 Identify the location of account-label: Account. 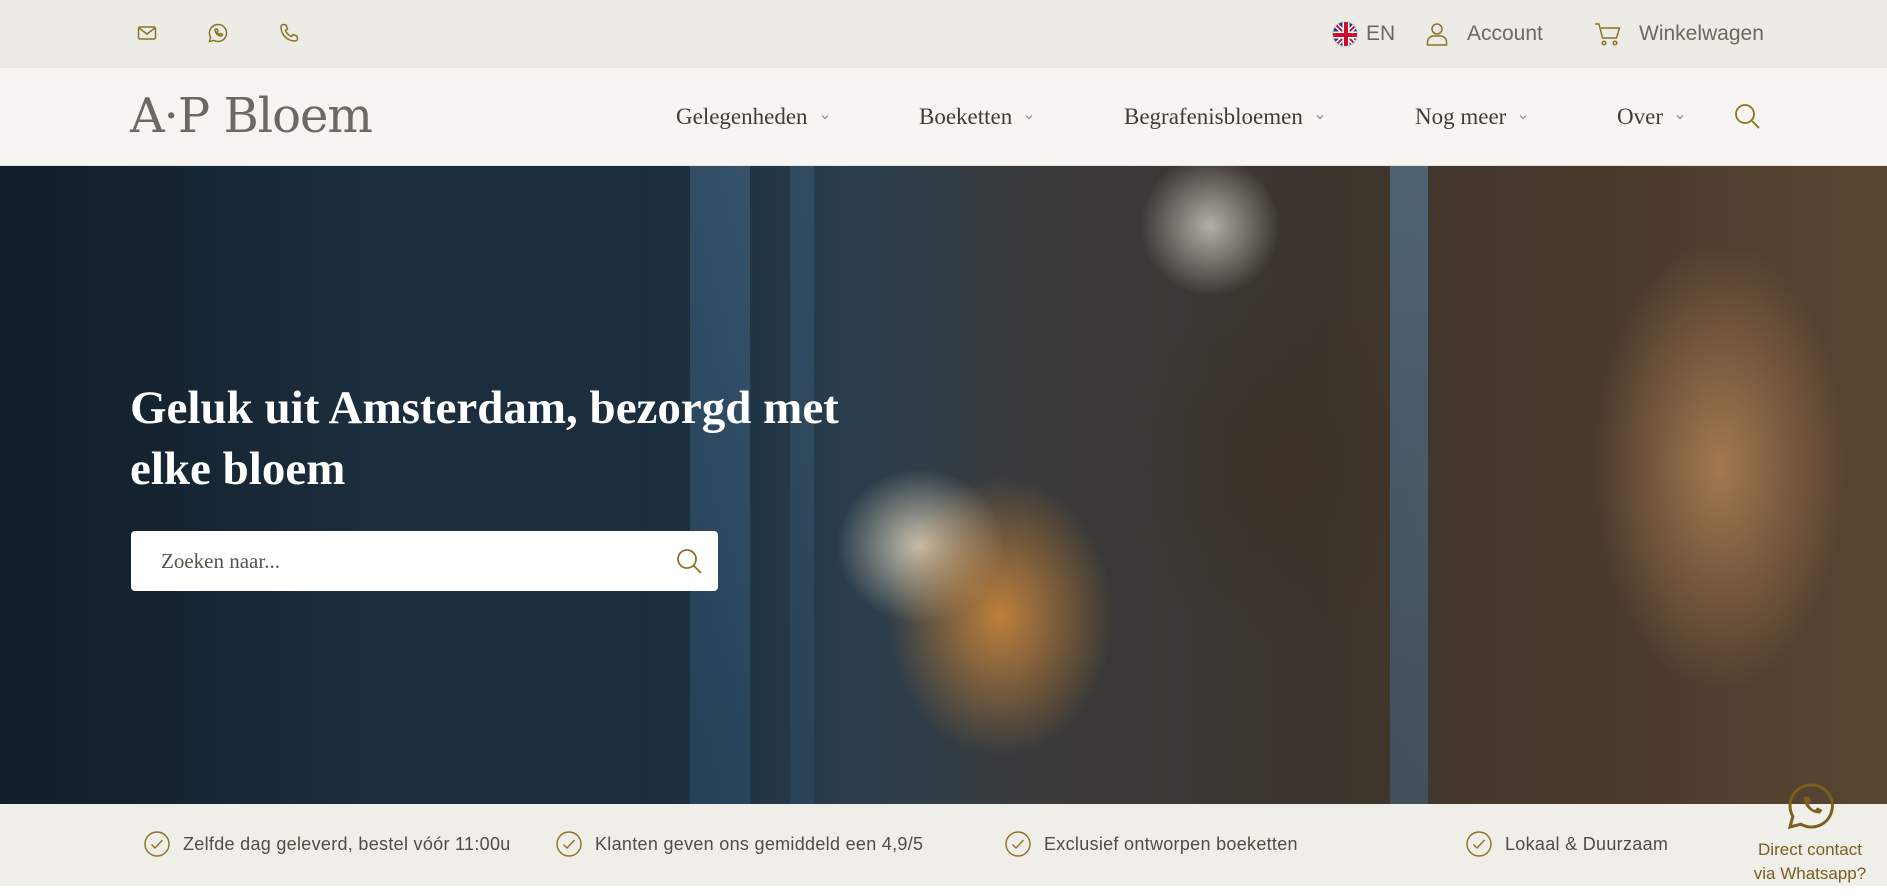
(1505, 33).